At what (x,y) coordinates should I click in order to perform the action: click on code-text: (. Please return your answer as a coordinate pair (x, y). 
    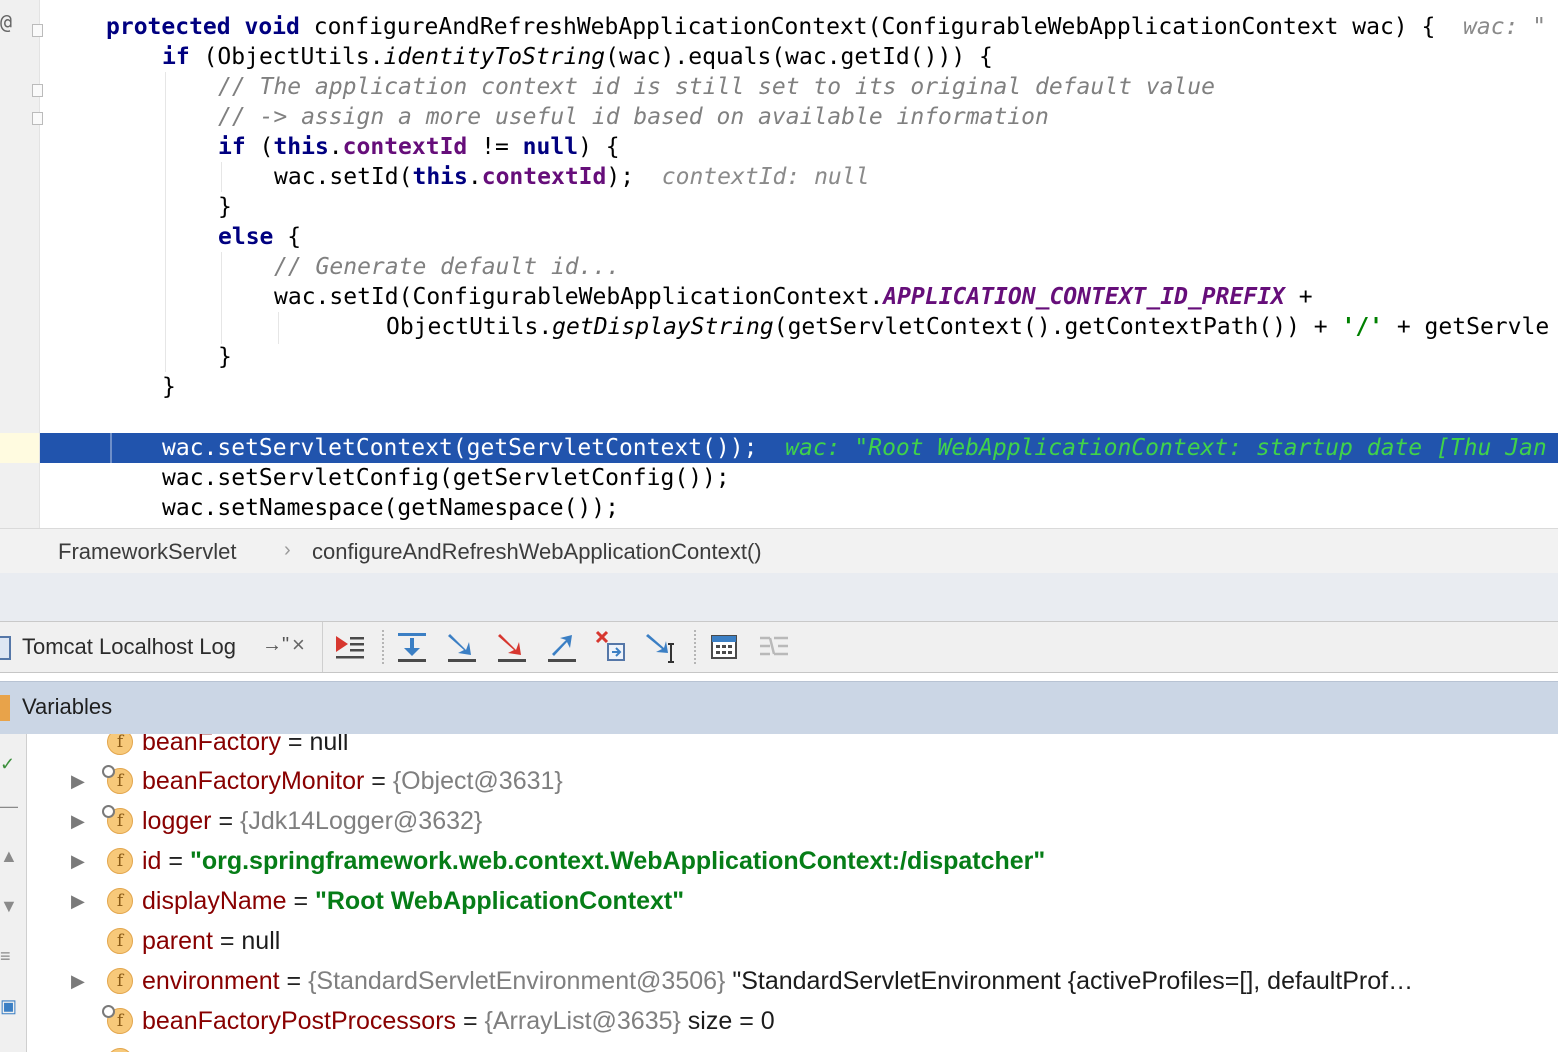
    Looking at the image, I should click on (259, 147).